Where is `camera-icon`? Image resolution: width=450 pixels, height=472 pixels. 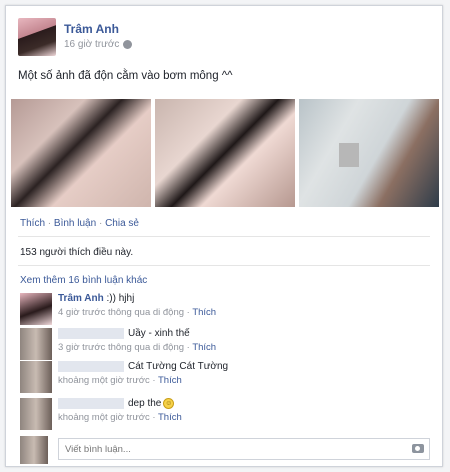 camera-icon is located at coordinates (418, 448).